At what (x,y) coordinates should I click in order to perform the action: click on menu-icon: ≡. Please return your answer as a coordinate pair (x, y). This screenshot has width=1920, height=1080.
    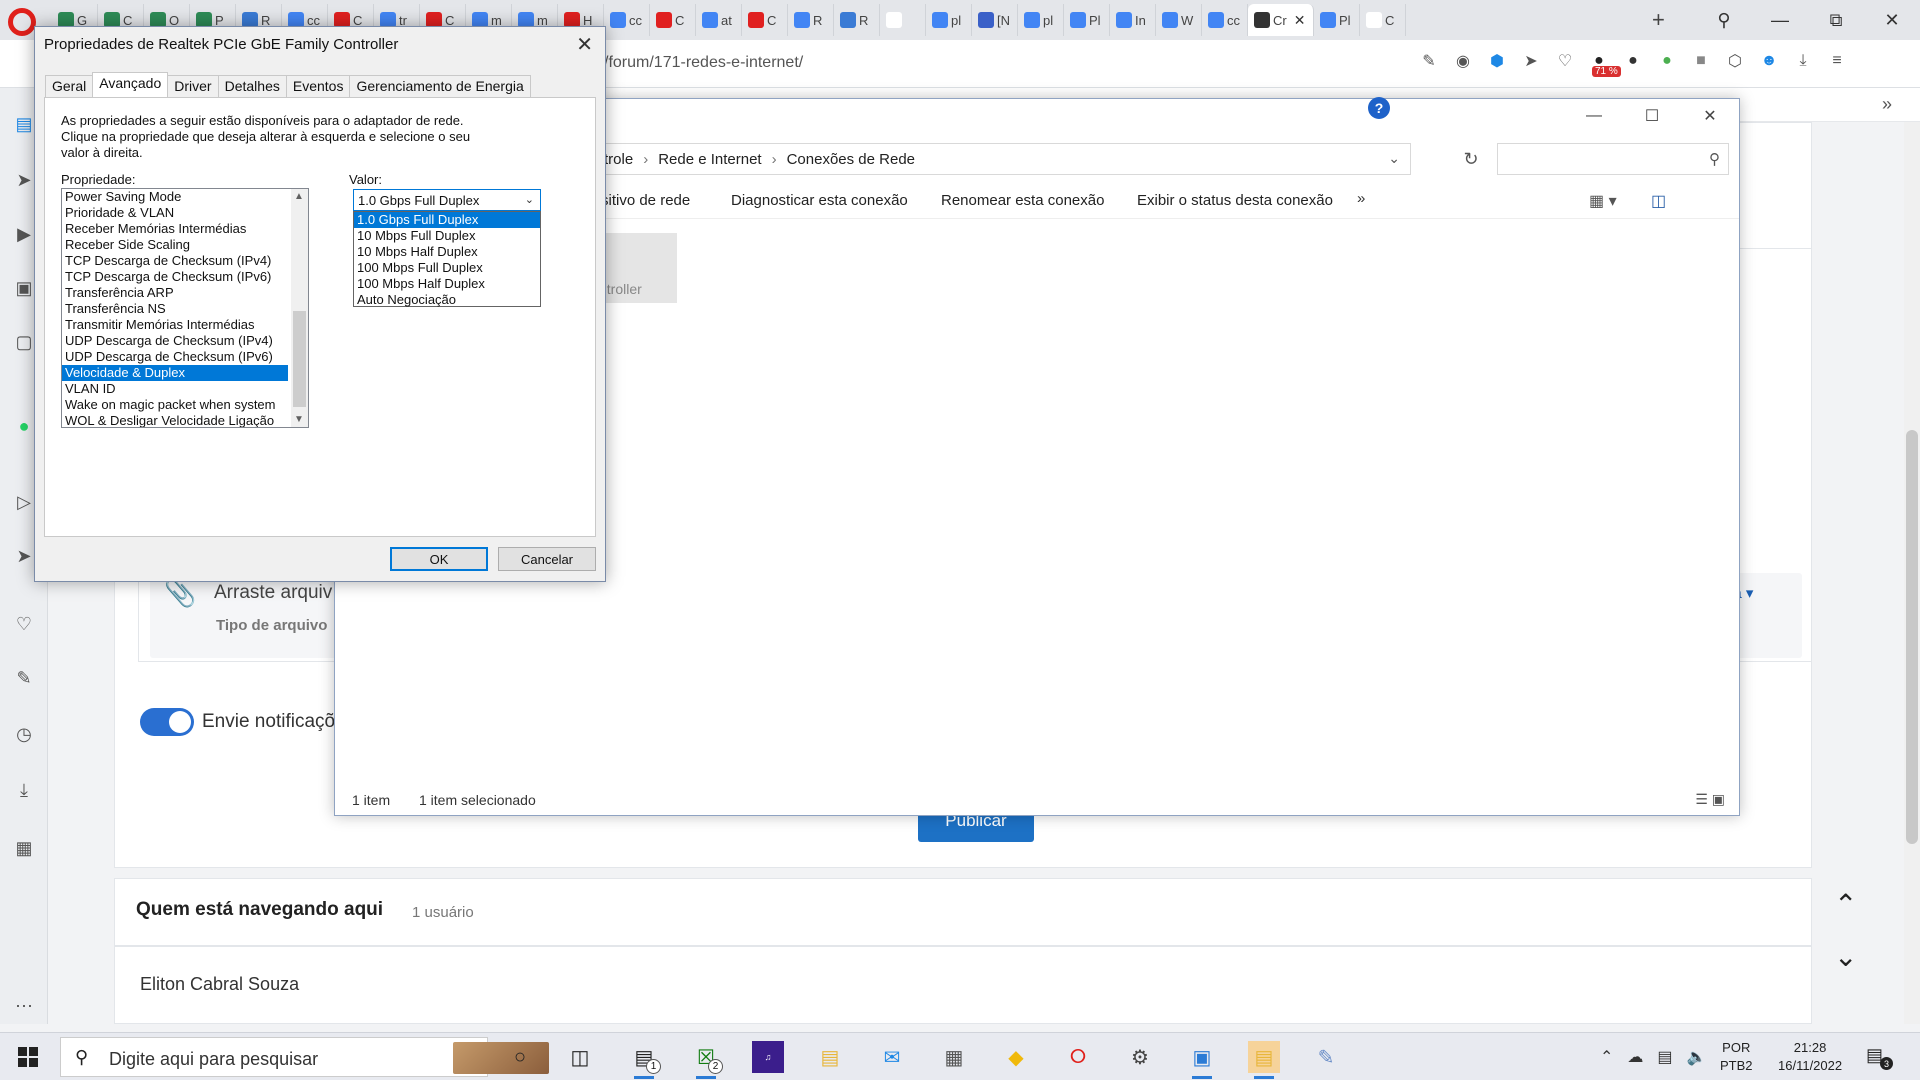
    Looking at the image, I should click on (1837, 61).